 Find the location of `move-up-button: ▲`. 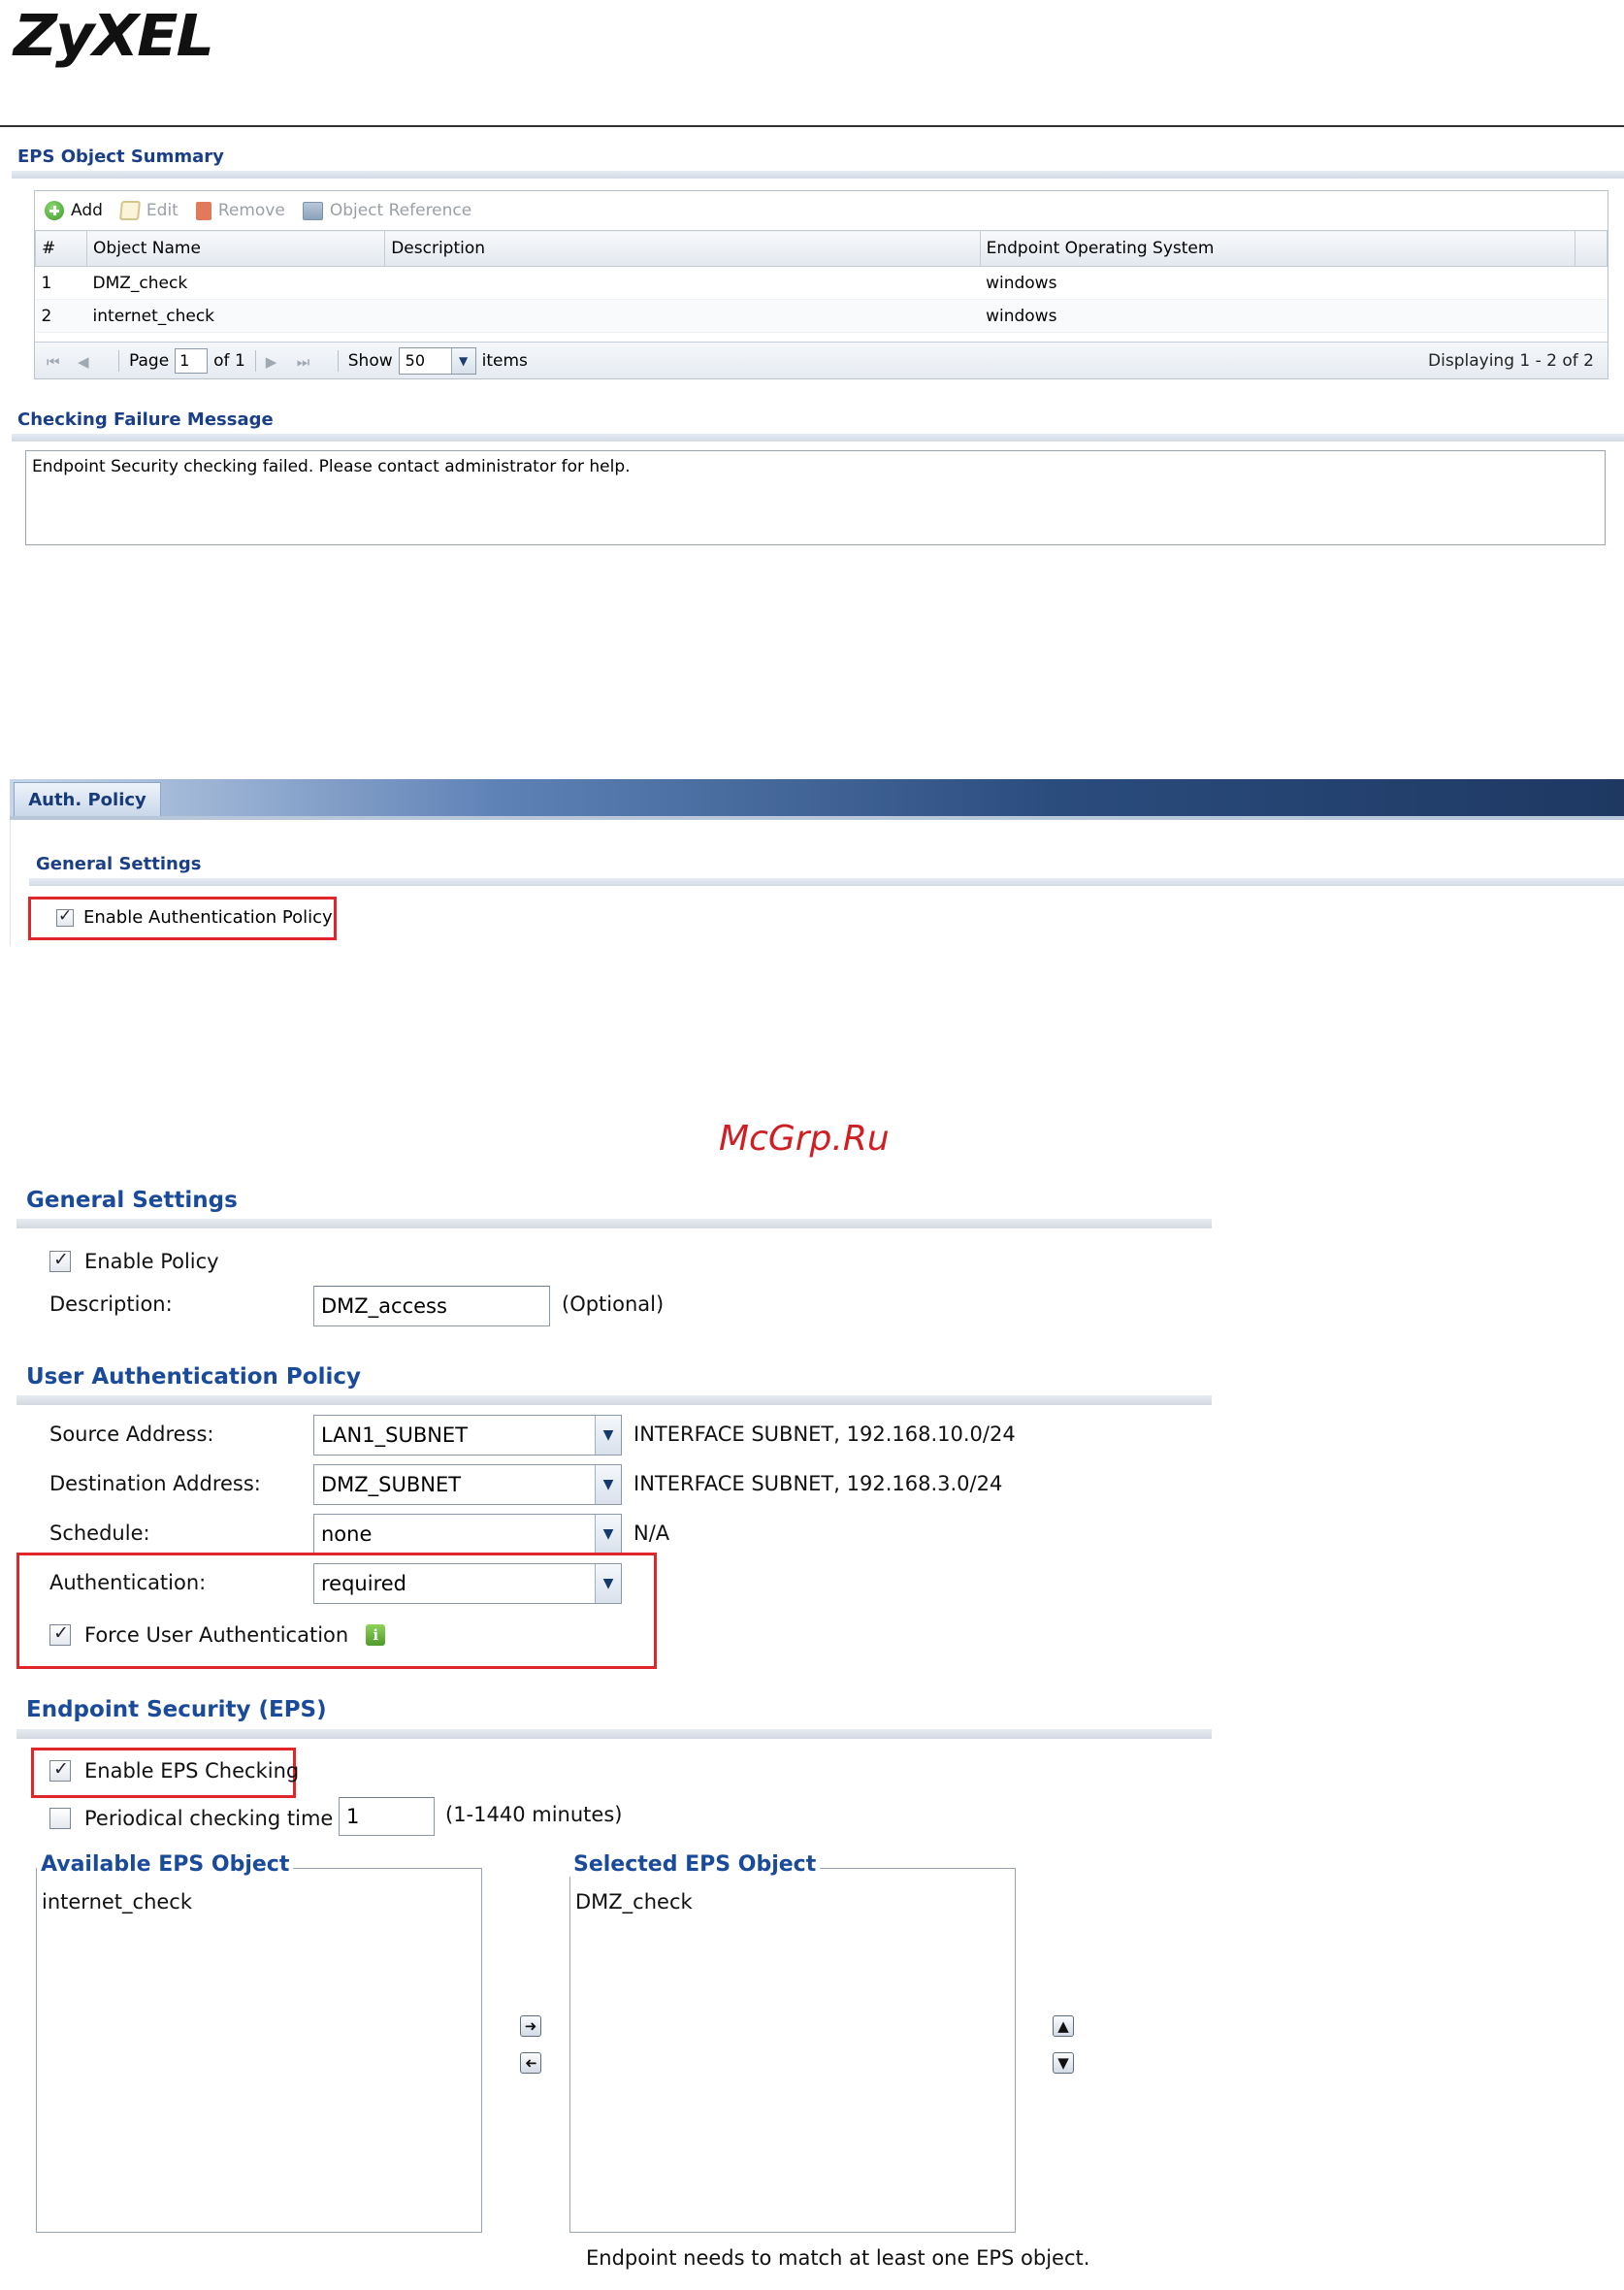

move-up-button: ▲ is located at coordinates (1063, 2026).